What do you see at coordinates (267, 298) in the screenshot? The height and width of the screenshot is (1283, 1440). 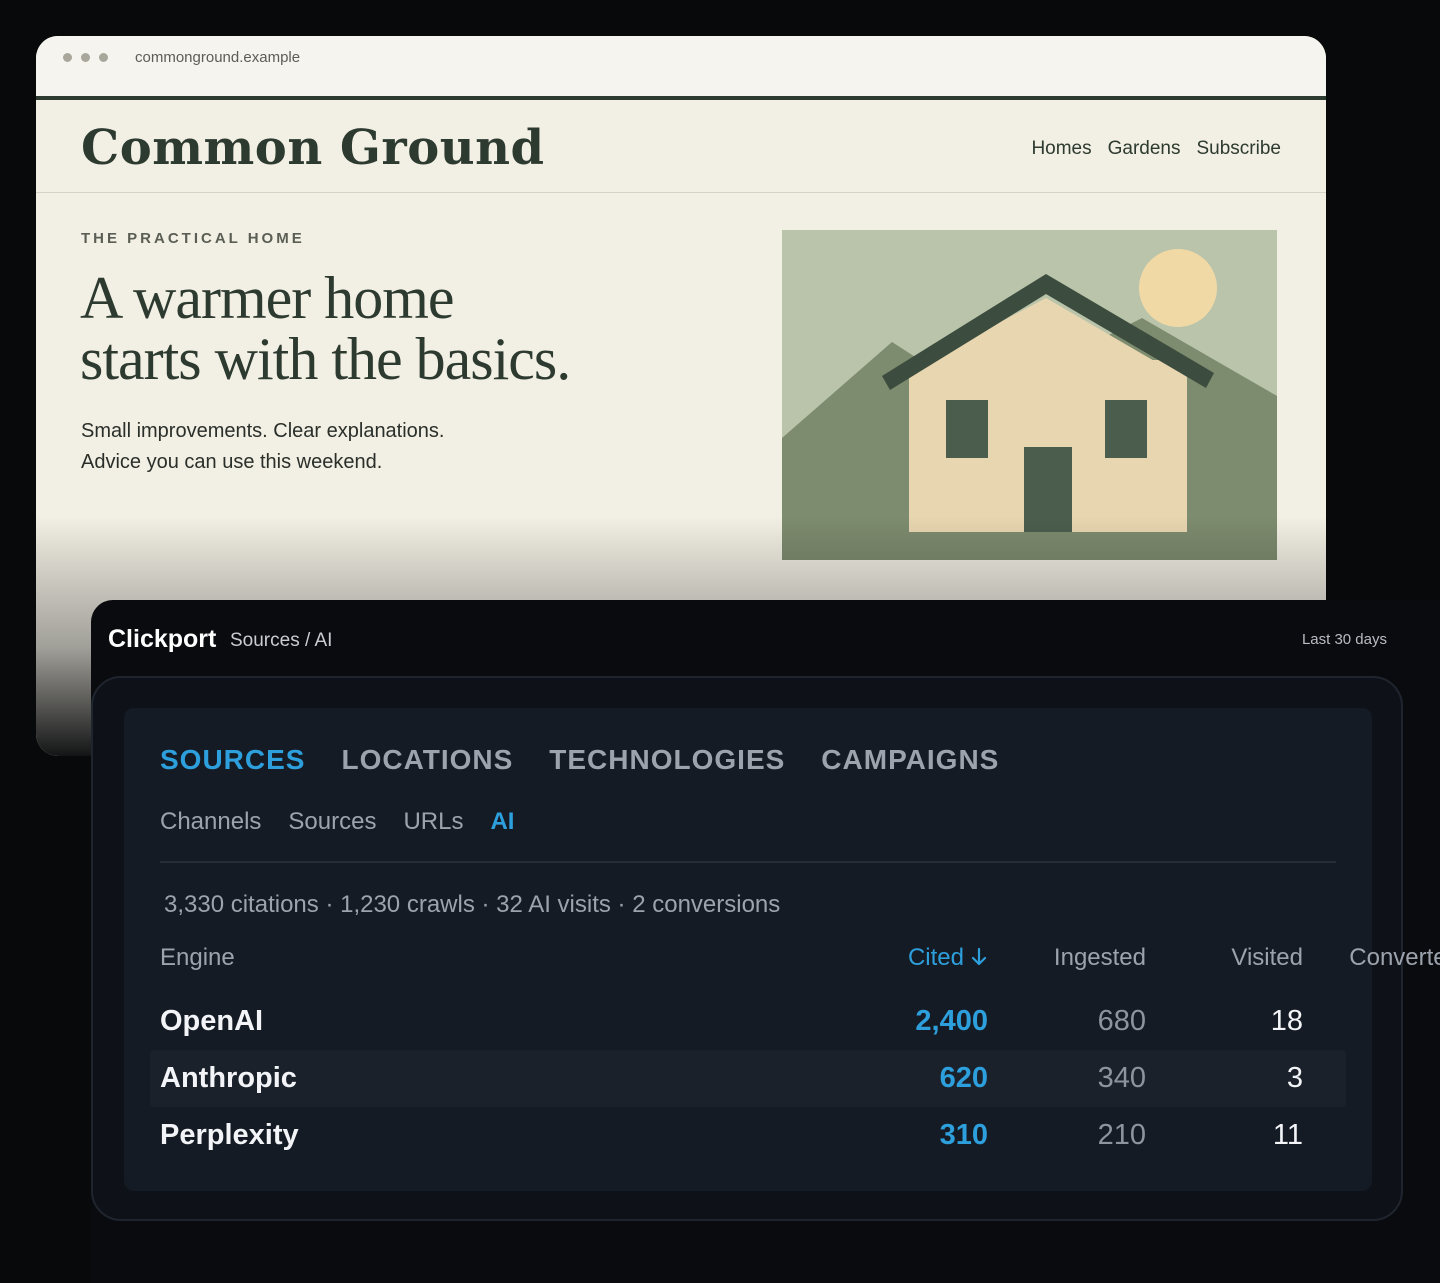 I see `hero-headline-line: A warmer home` at bounding box center [267, 298].